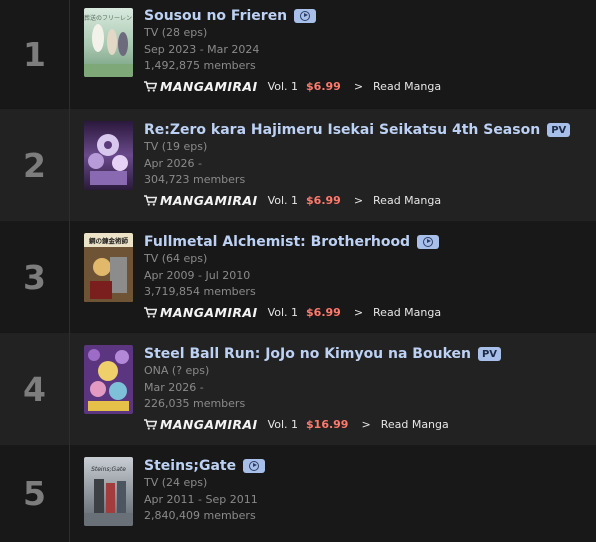  I want to click on anime-type: TV (64 eps), so click(176, 258).